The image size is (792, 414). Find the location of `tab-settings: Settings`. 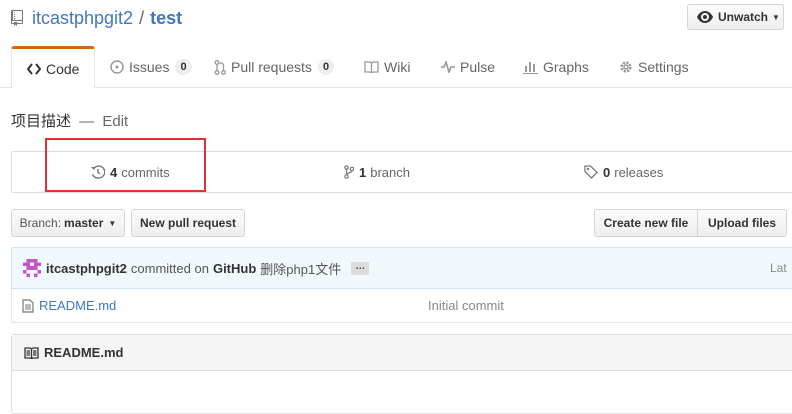

tab-settings: Settings is located at coordinates (654, 67).